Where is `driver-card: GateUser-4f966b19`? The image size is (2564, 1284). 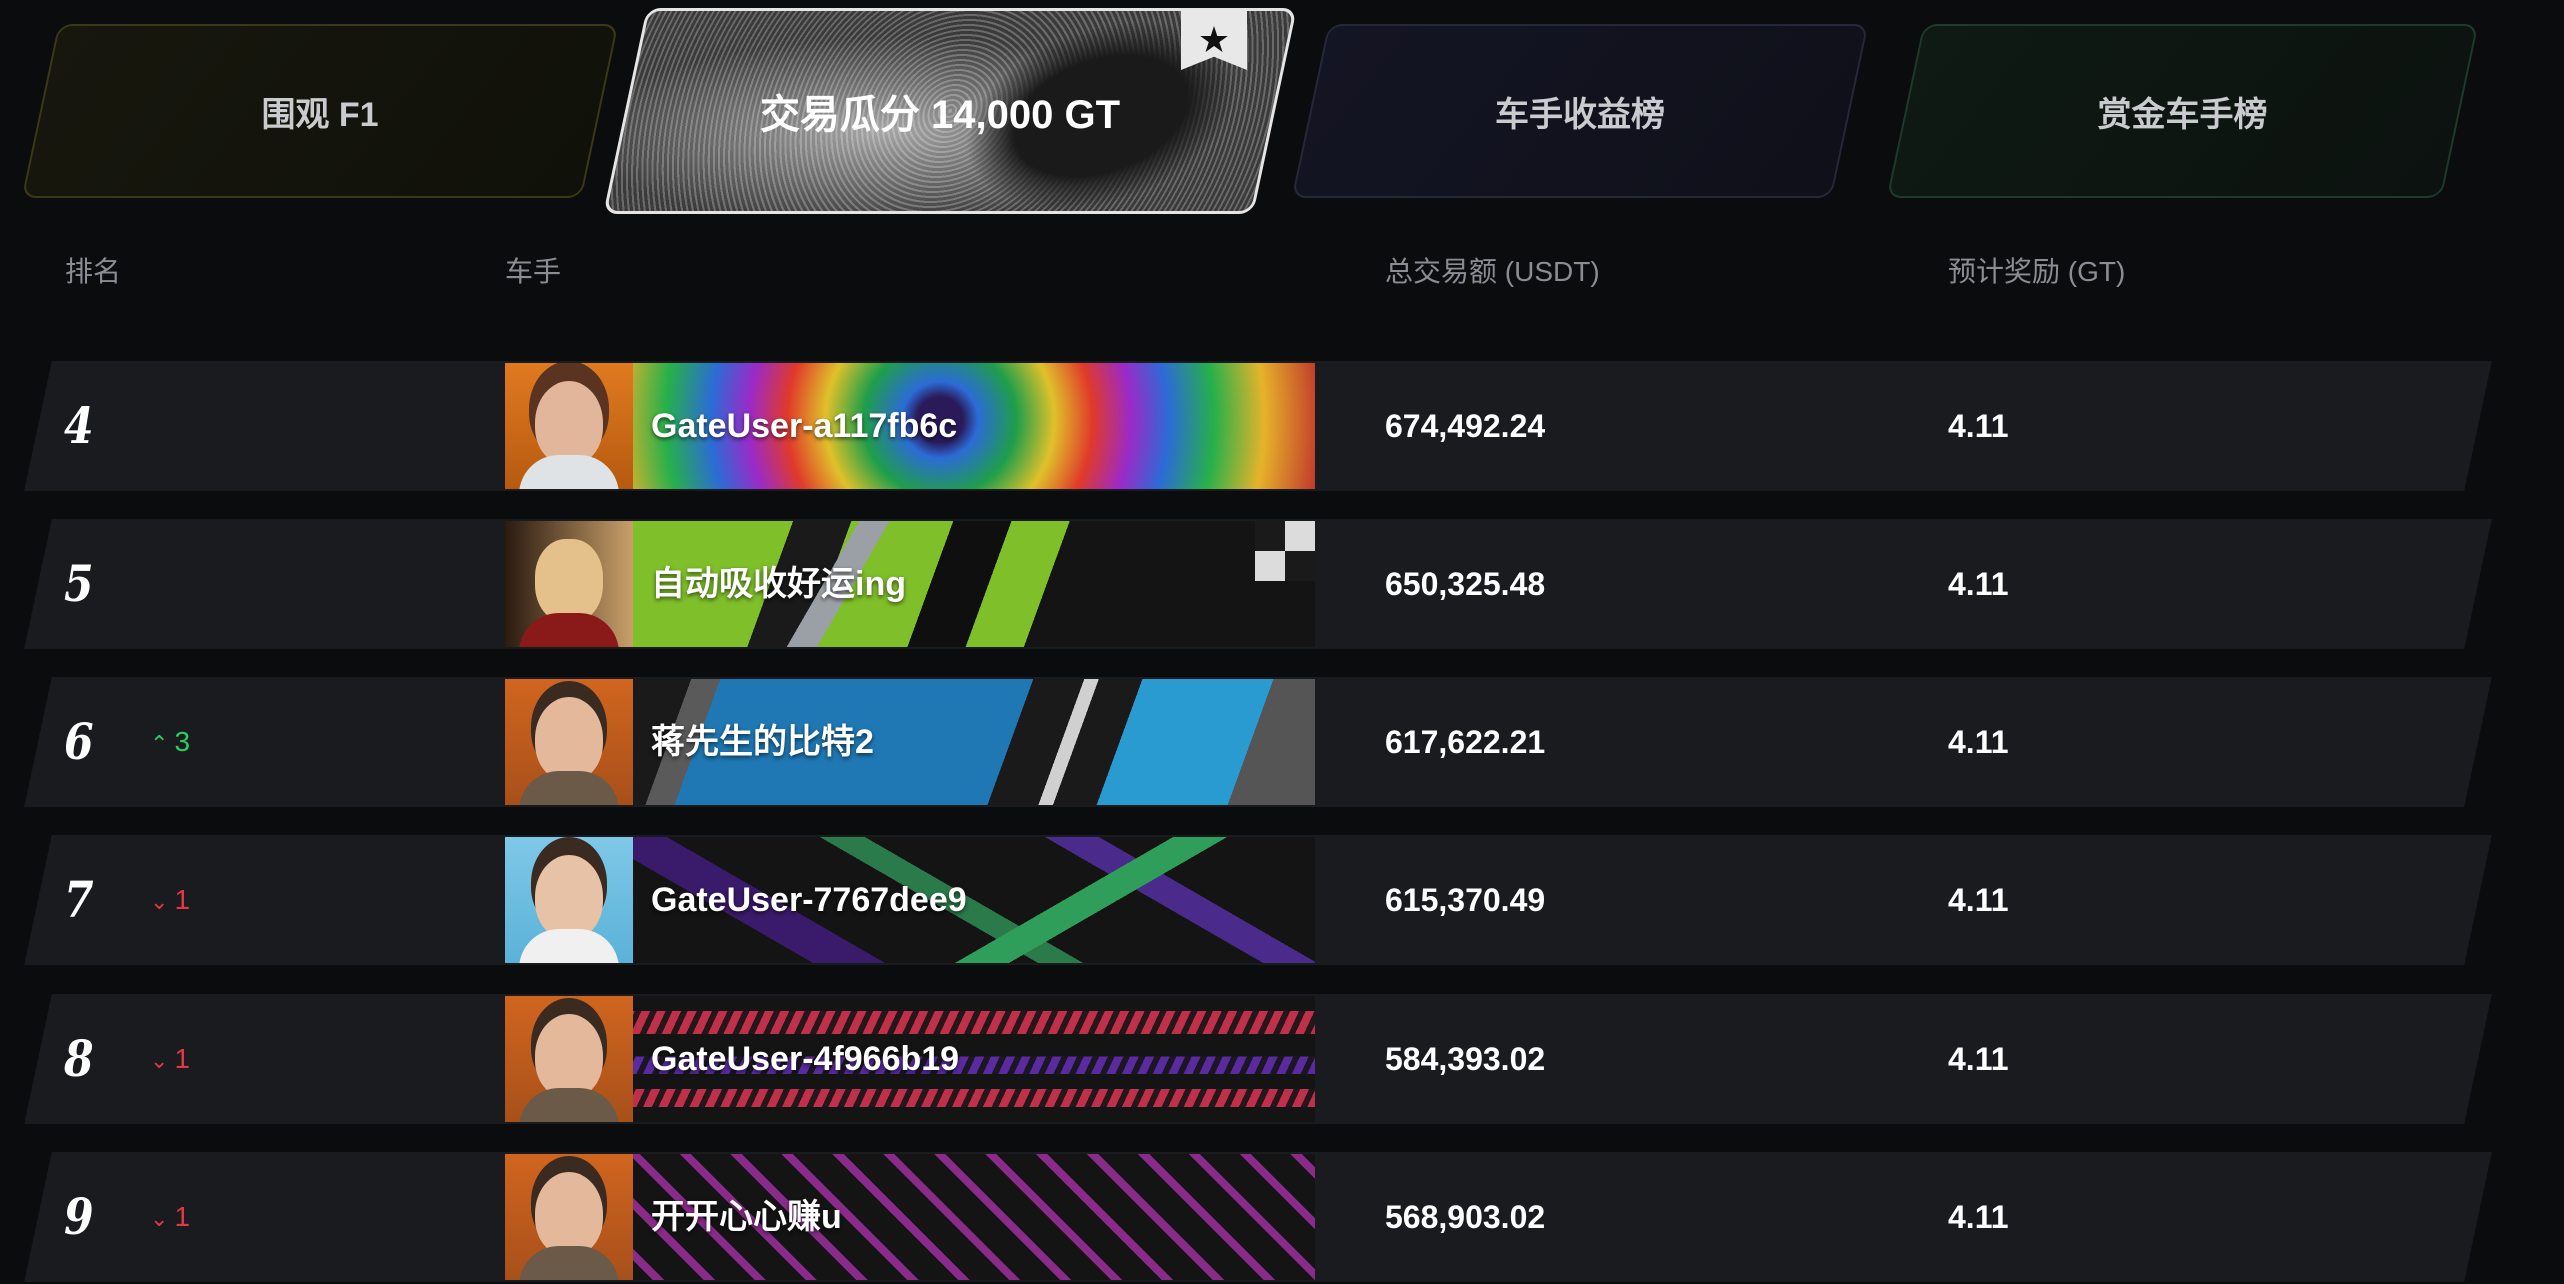
driver-card: GateUser-4f966b19 is located at coordinates (910, 1059).